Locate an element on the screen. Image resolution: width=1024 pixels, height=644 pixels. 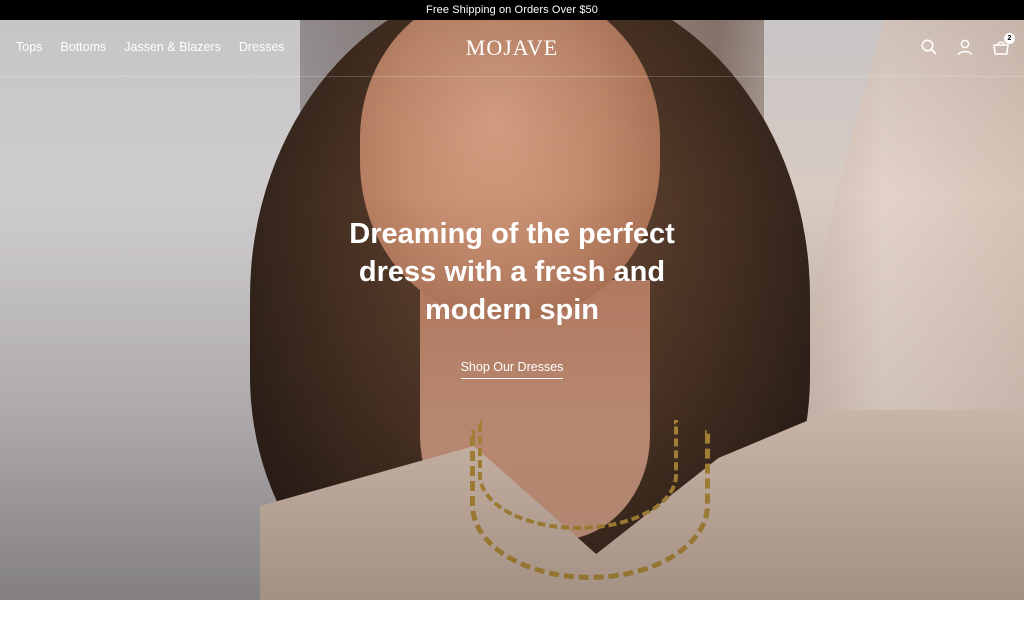
header-icons: 2 is located at coordinates (967, 44).